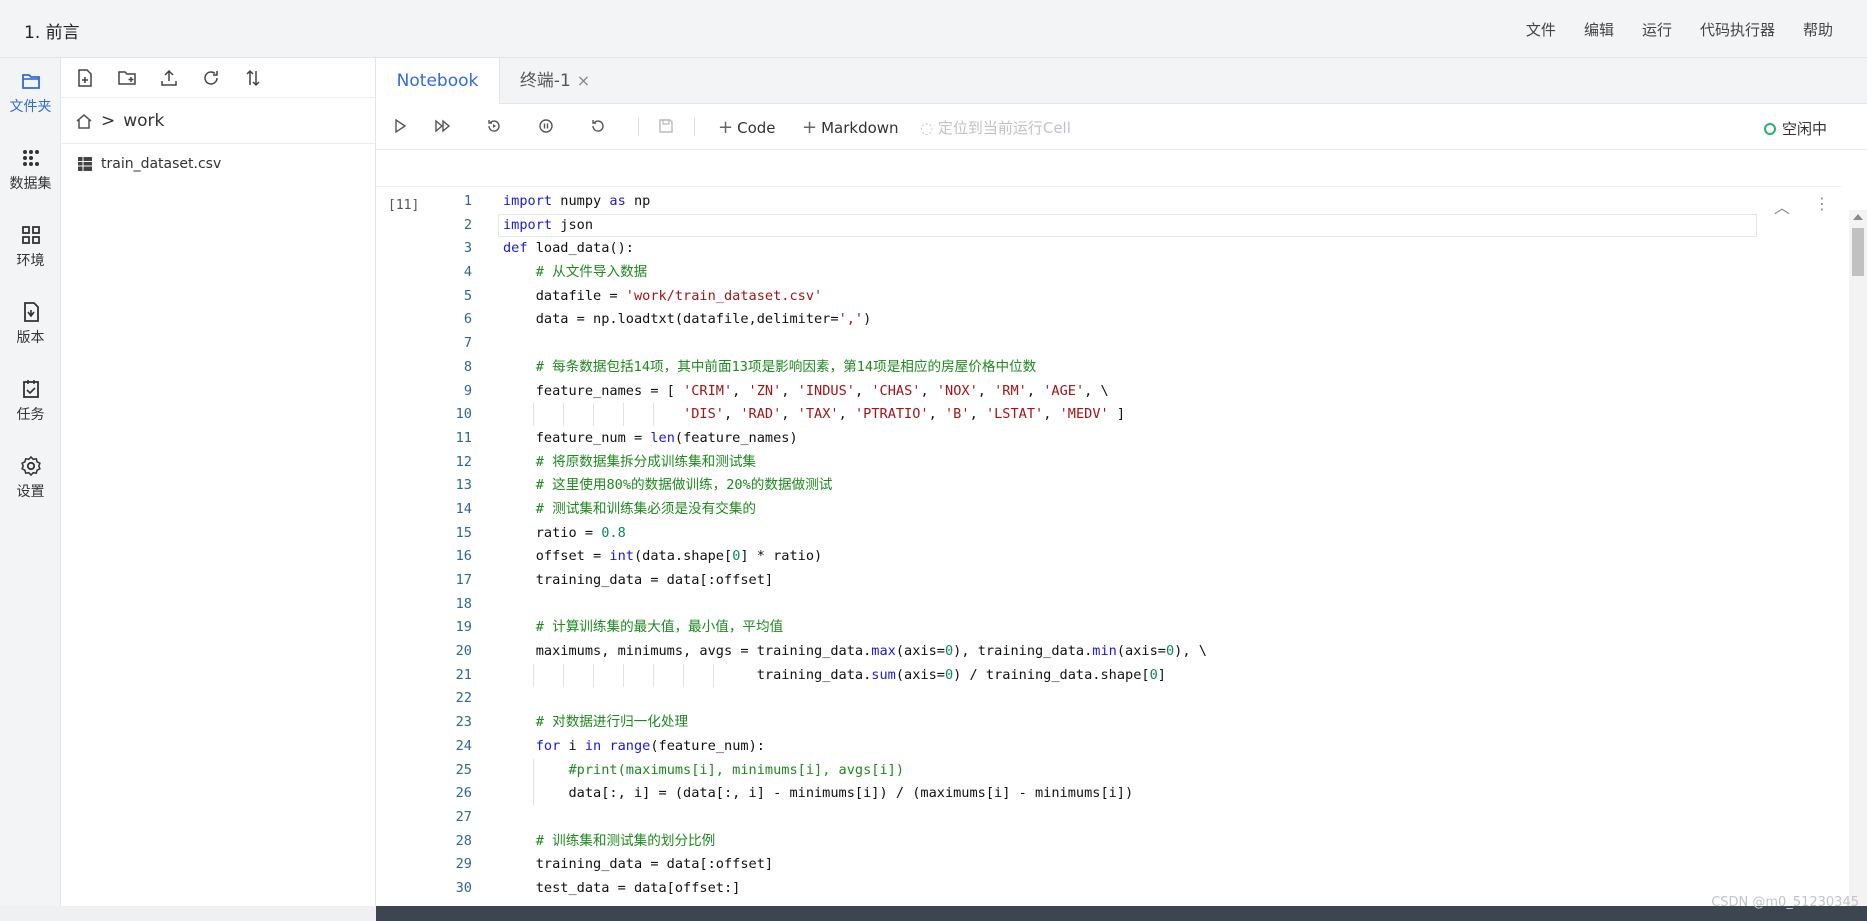  Describe the element at coordinates (30, 401) in the screenshot. I see `rail-item-task: 任务` at that location.